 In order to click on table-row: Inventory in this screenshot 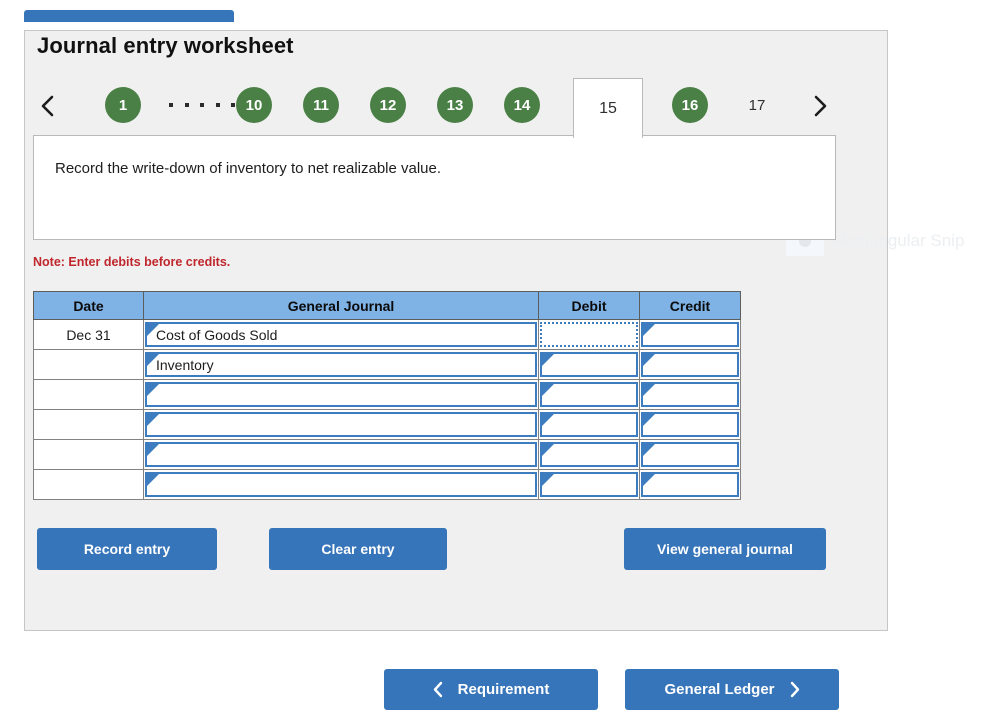, I will do `click(387, 364)`.